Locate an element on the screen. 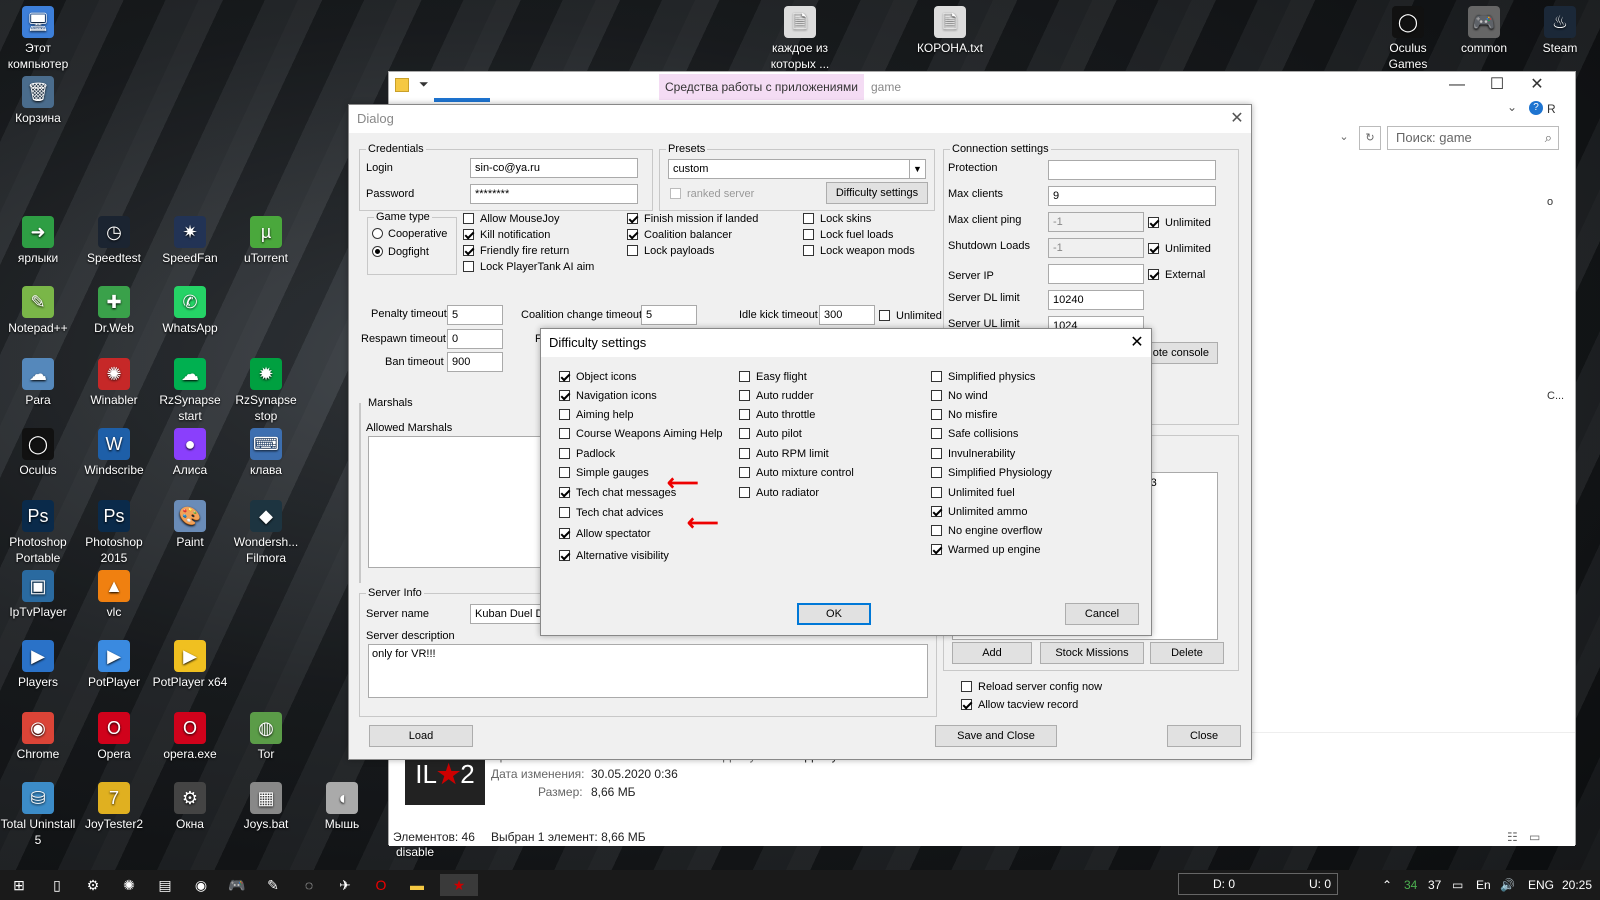 The height and width of the screenshot is (900, 1600). taskbar-app-icon: ▤ is located at coordinates (165, 885).